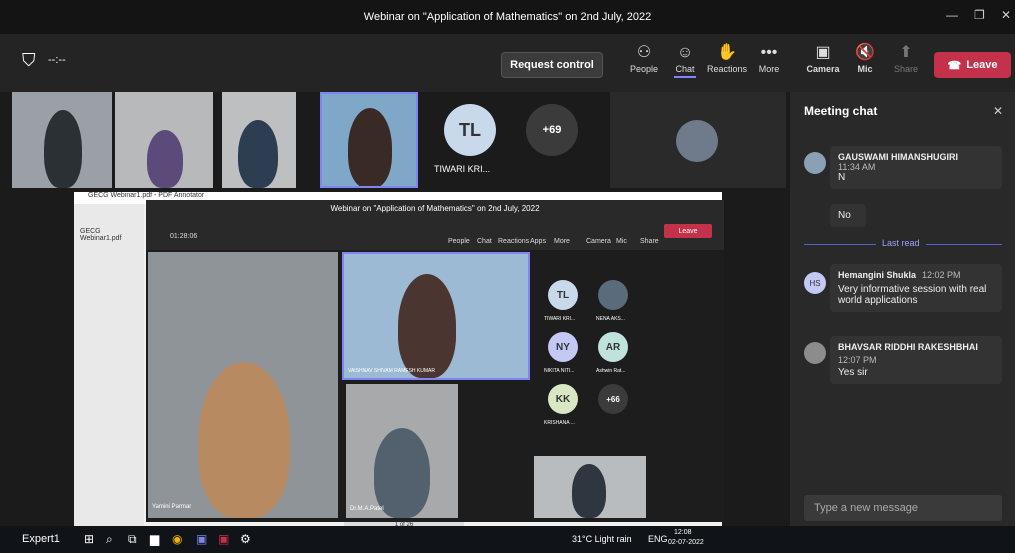 This screenshot has height=553, width=1015. Describe the element at coordinates (201, 539) in the screenshot. I see `teams-icon: ▣` at that location.